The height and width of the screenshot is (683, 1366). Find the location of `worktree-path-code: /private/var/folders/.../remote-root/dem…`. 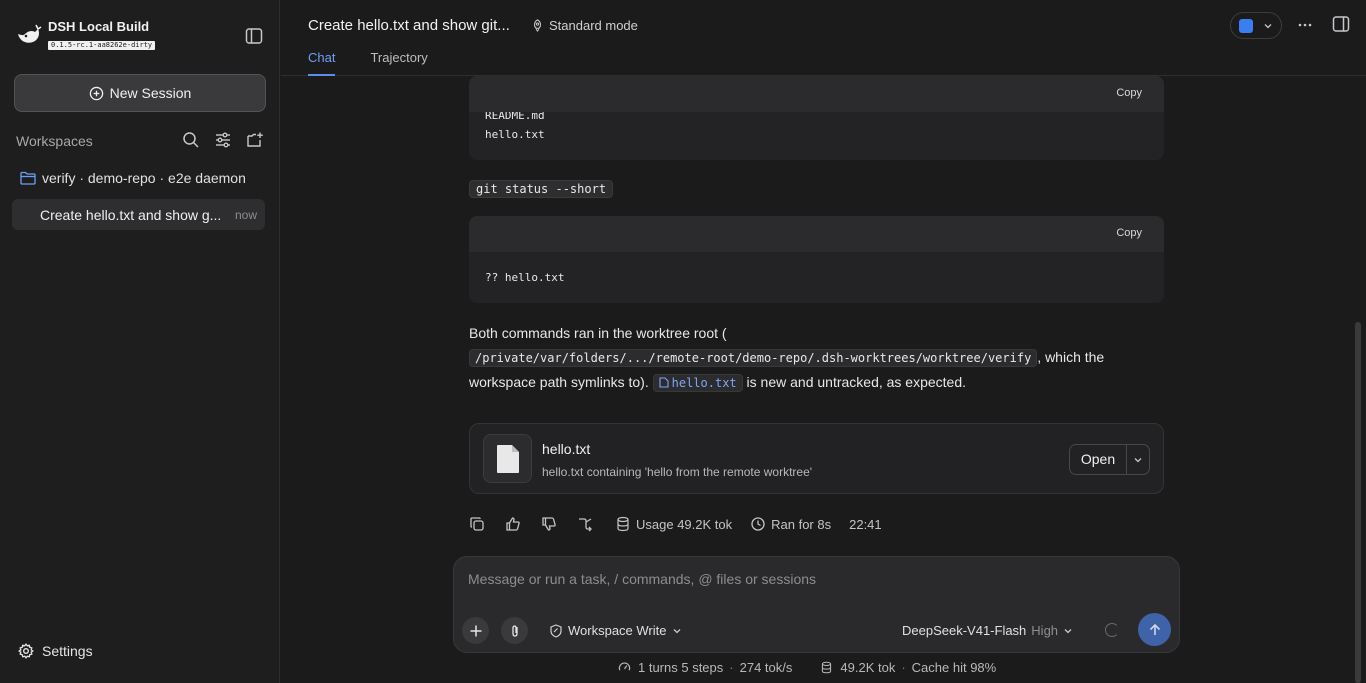

worktree-path-code: /private/var/folders/.../remote-root/dem… is located at coordinates (753, 358).